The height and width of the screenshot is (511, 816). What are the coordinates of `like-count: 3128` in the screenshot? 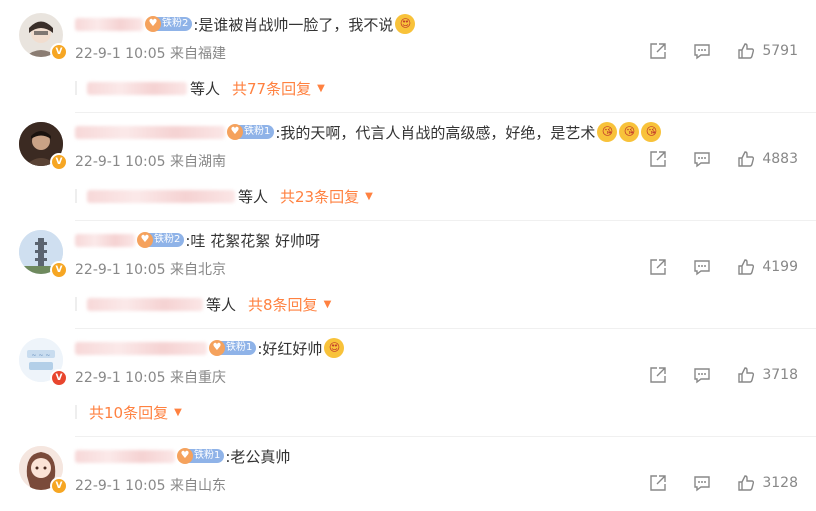 It's located at (780, 483).